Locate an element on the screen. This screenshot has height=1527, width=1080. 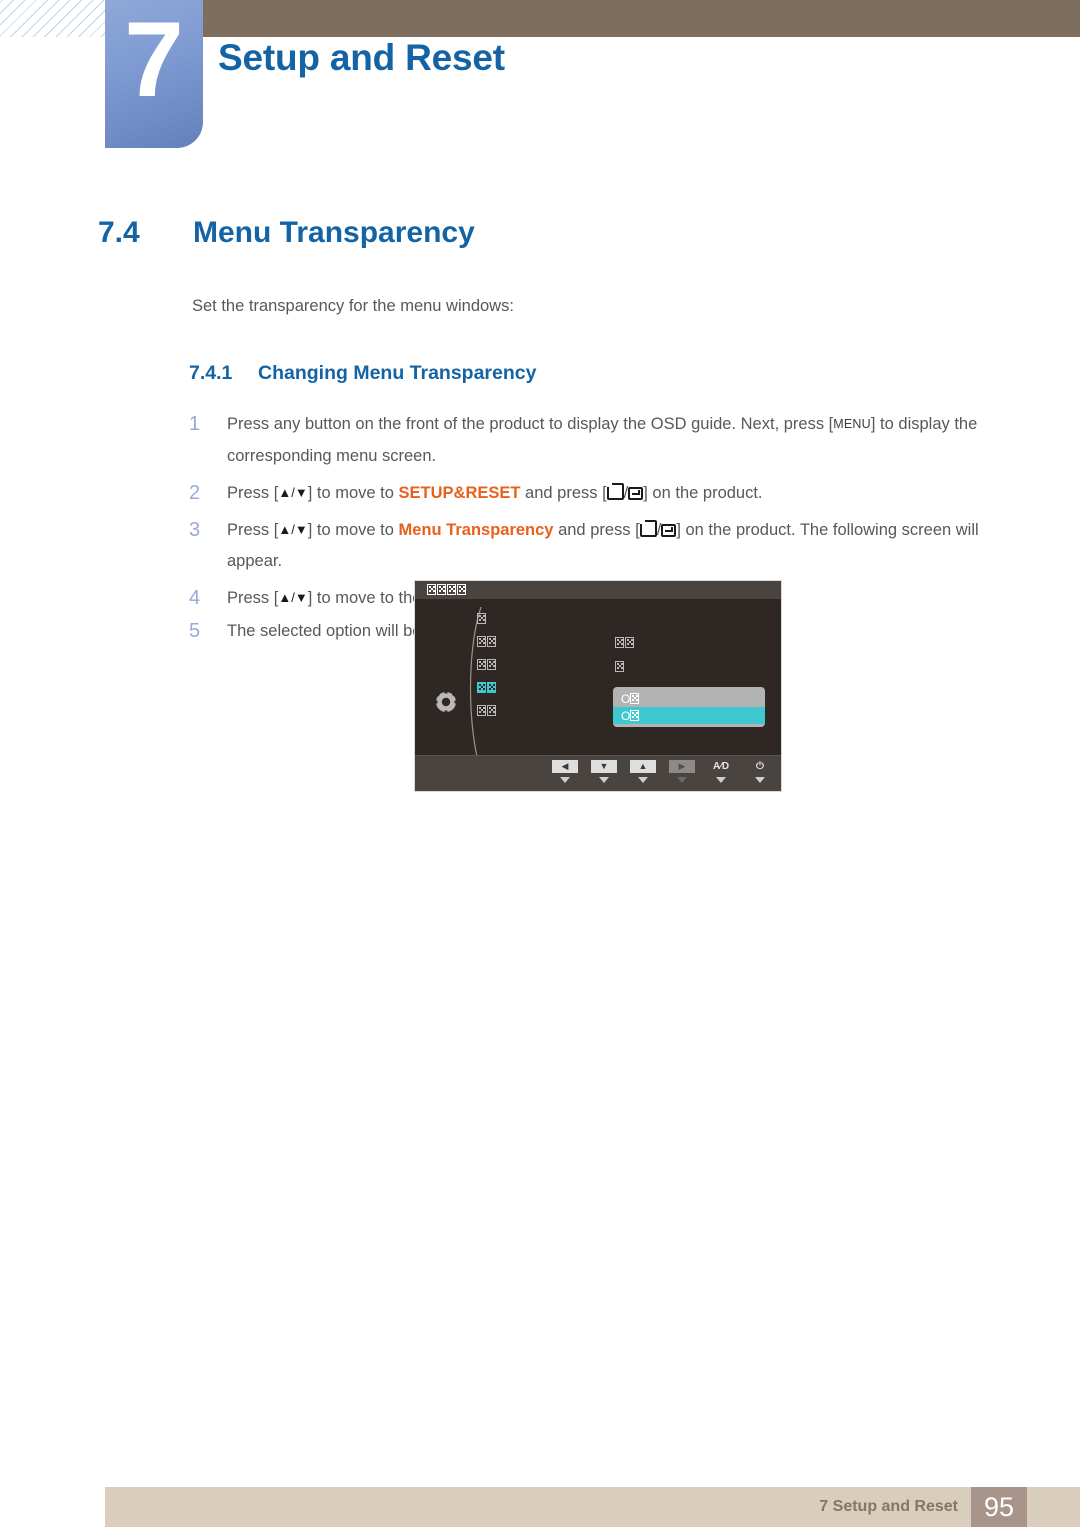
menu-keyword: Menu Transparency is located at coordinates (476, 530).